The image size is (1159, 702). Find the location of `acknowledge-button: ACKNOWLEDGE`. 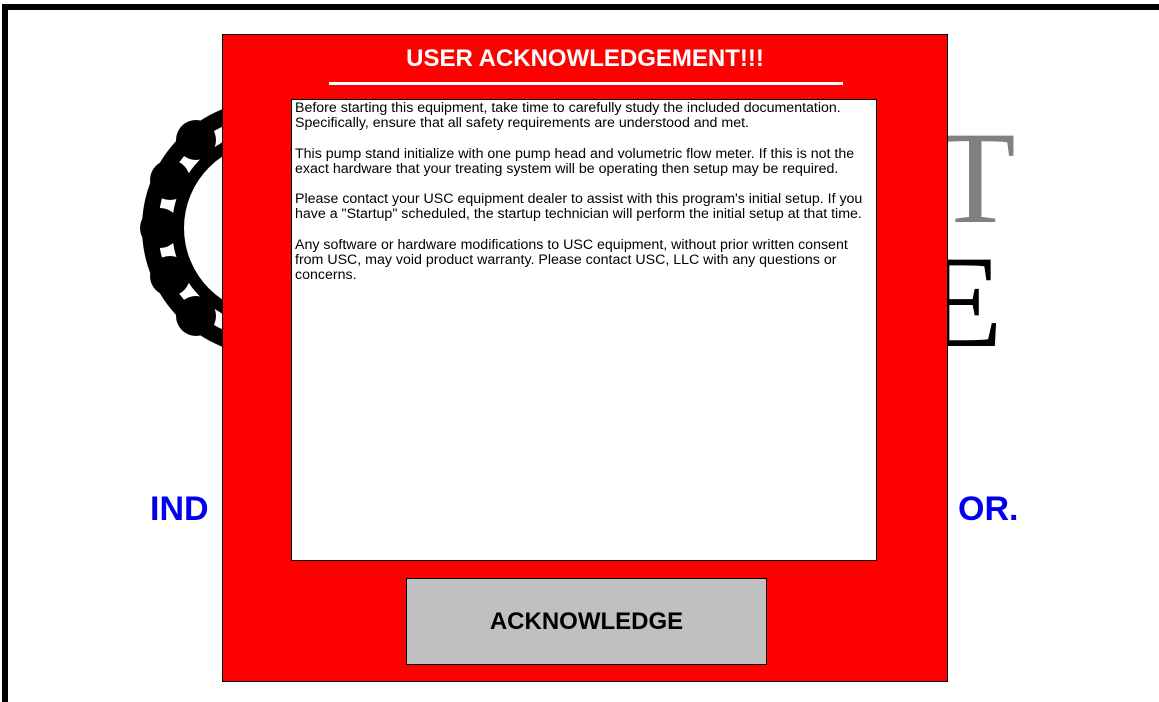

acknowledge-button: ACKNOWLEDGE is located at coordinates (586, 621).